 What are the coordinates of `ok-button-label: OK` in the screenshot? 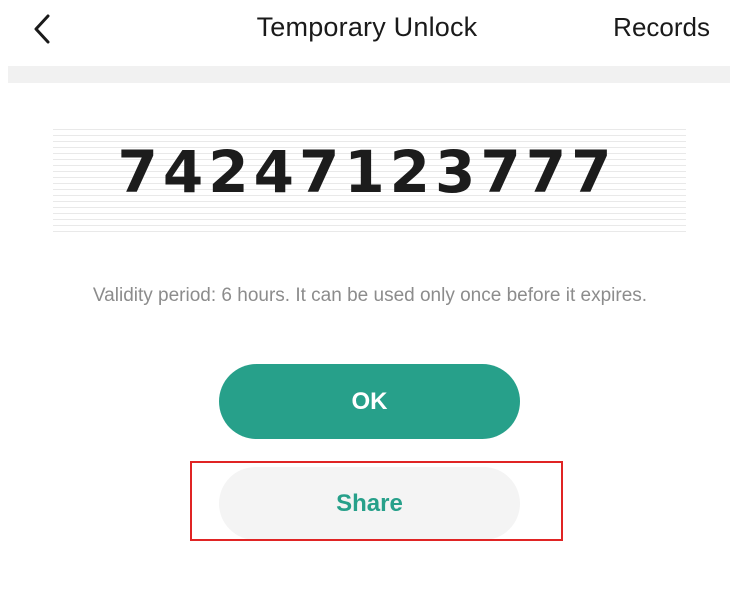 It's located at (369, 401).